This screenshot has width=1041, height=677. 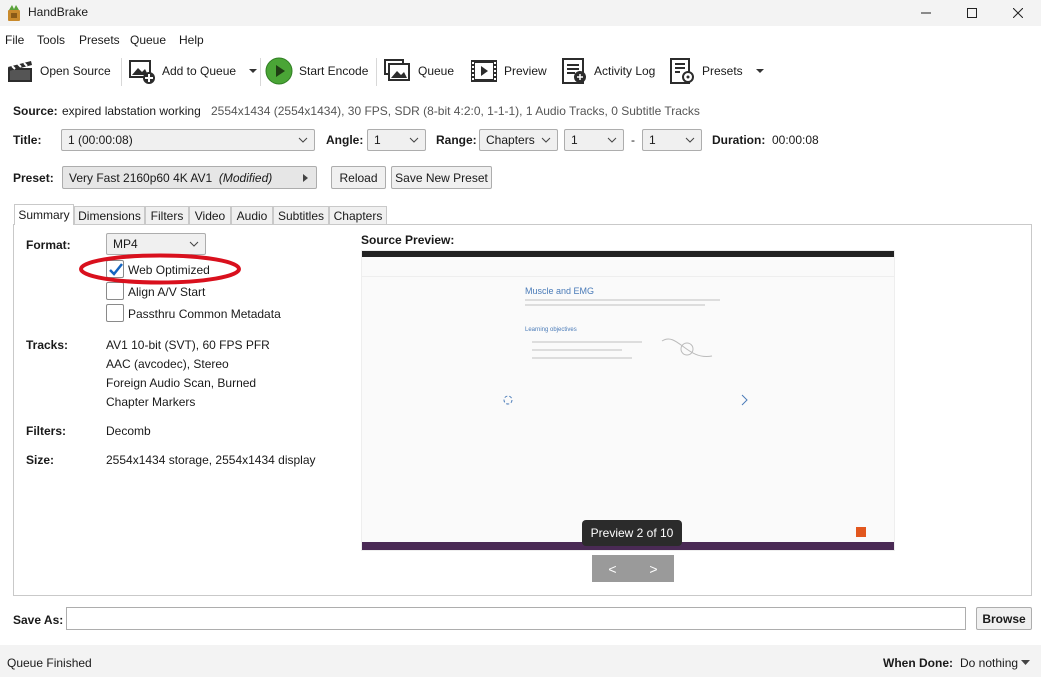 I want to click on play-icon, so click(x=279, y=71).